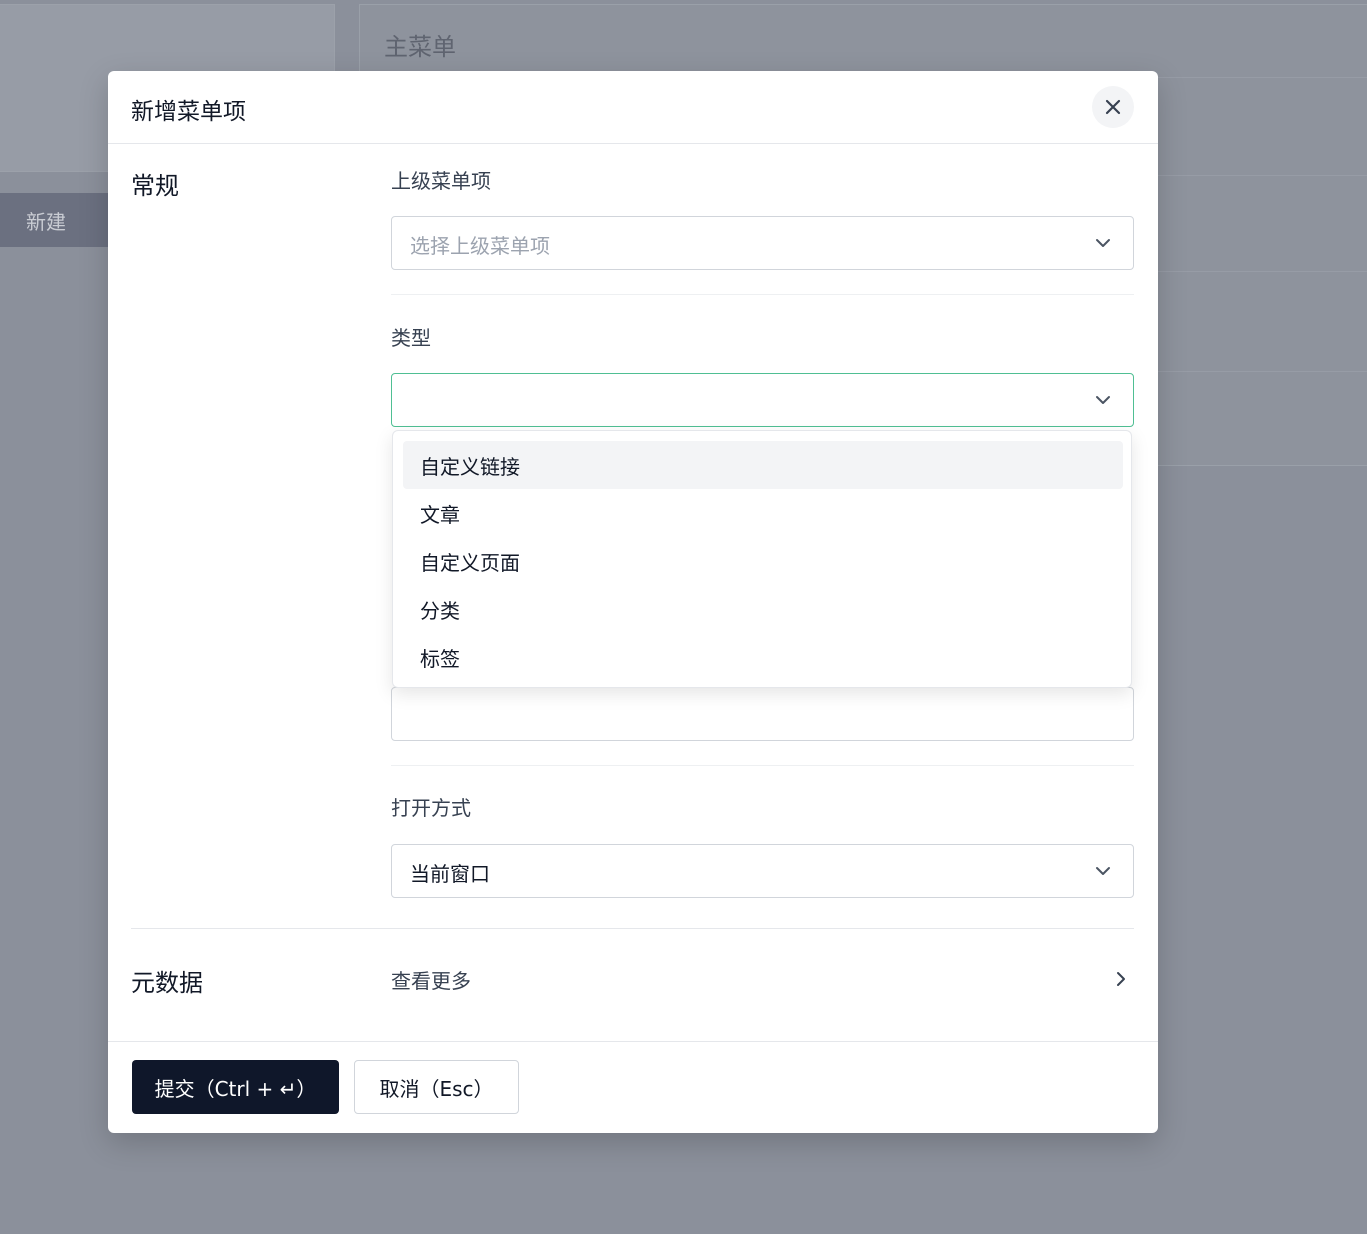  I want to click on dialog-title: 新增菜单项, so click(188, 112).